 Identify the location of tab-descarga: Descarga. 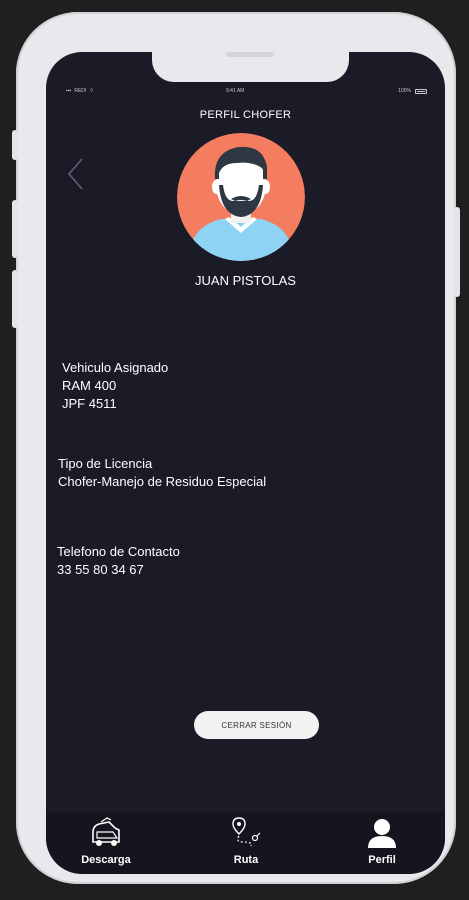
(106, 844).